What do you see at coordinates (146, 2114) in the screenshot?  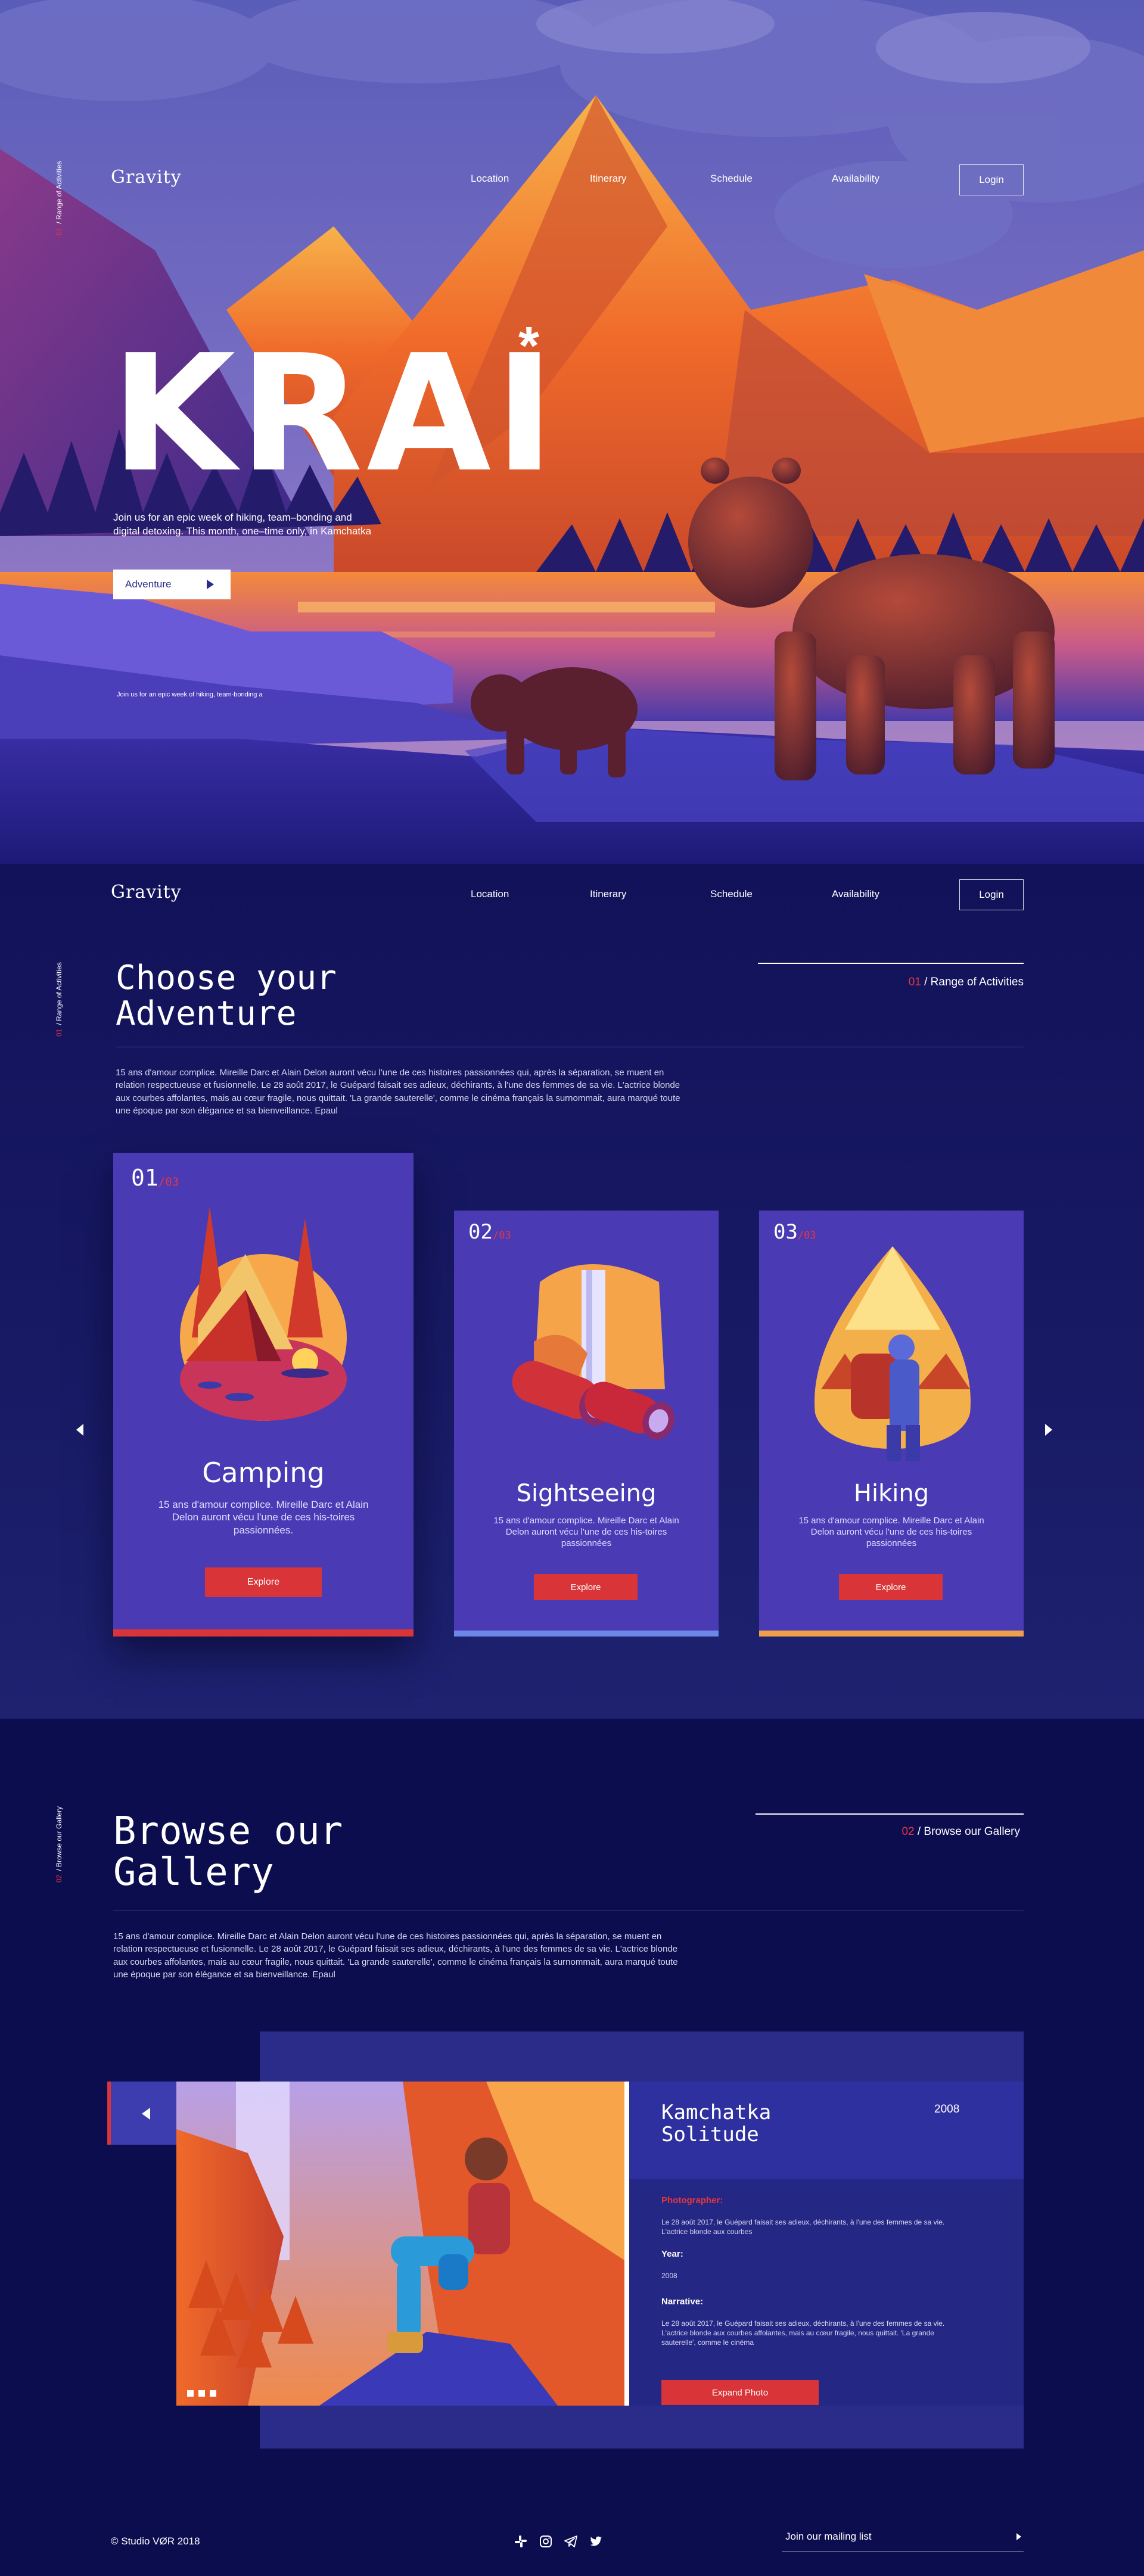 I see `chevron-left-icon` at bounding box center [146, 2114].